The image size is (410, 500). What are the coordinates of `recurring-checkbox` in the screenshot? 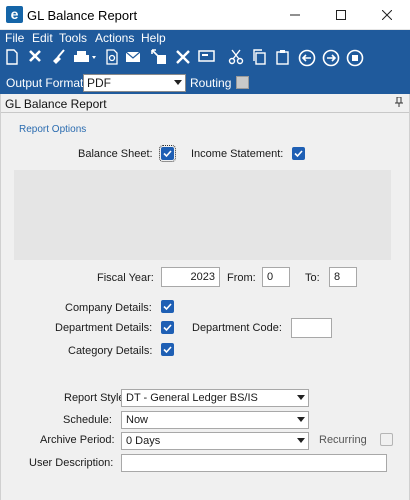 It's located at (386, 439).